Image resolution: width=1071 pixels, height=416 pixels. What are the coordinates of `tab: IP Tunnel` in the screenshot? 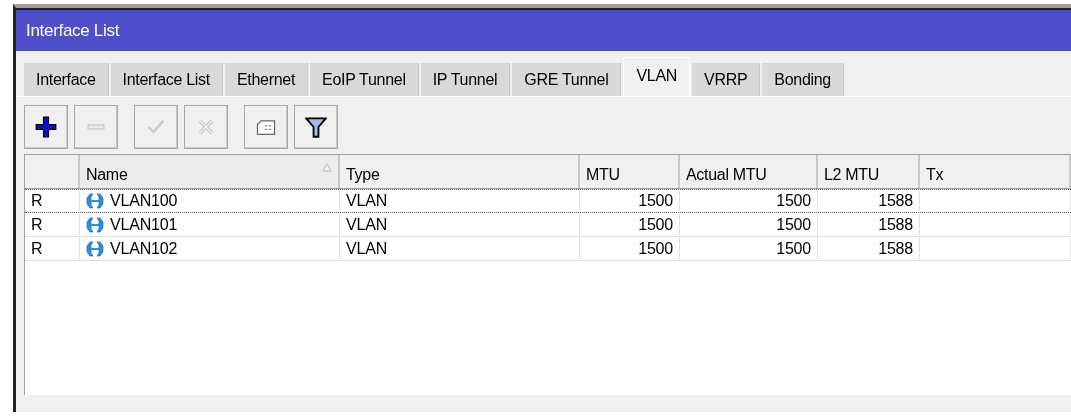 It's located at (465, 79).